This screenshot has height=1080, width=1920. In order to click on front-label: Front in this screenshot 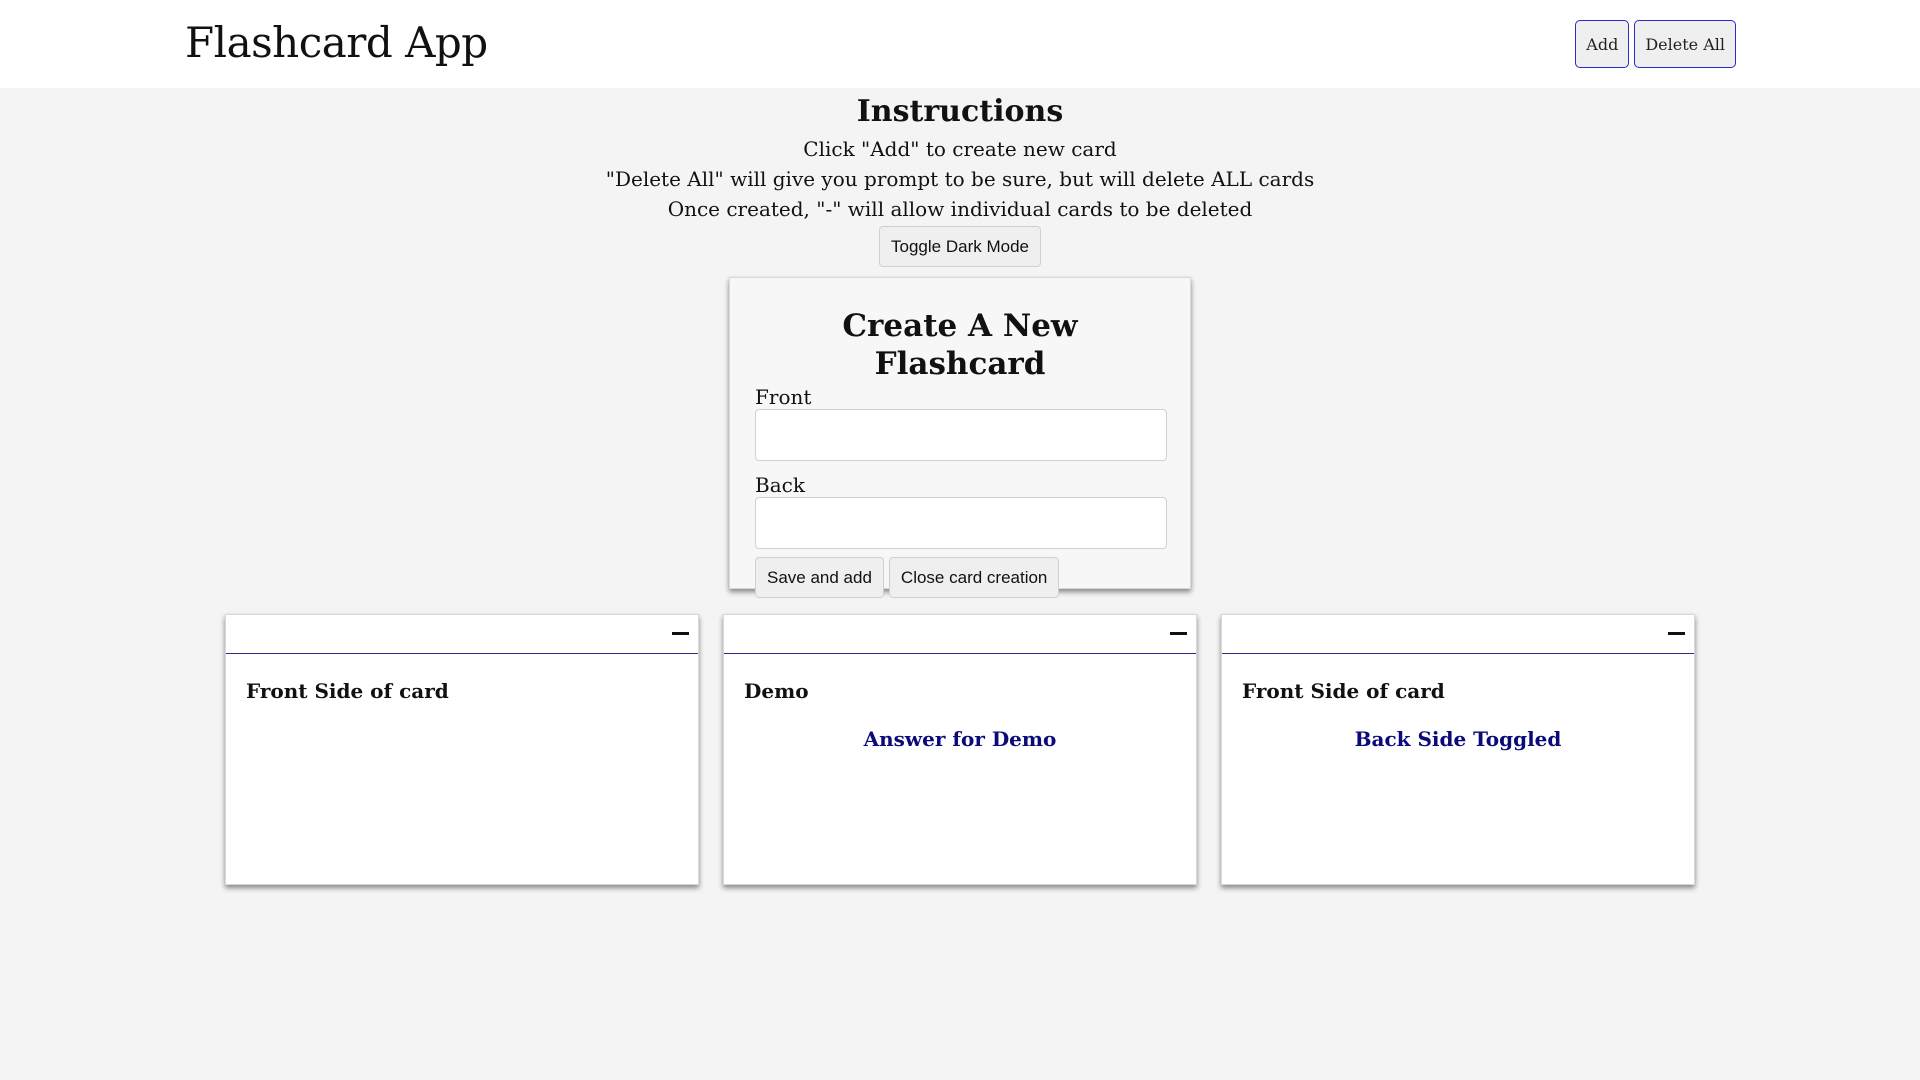, I will do `click(783, 397)`.